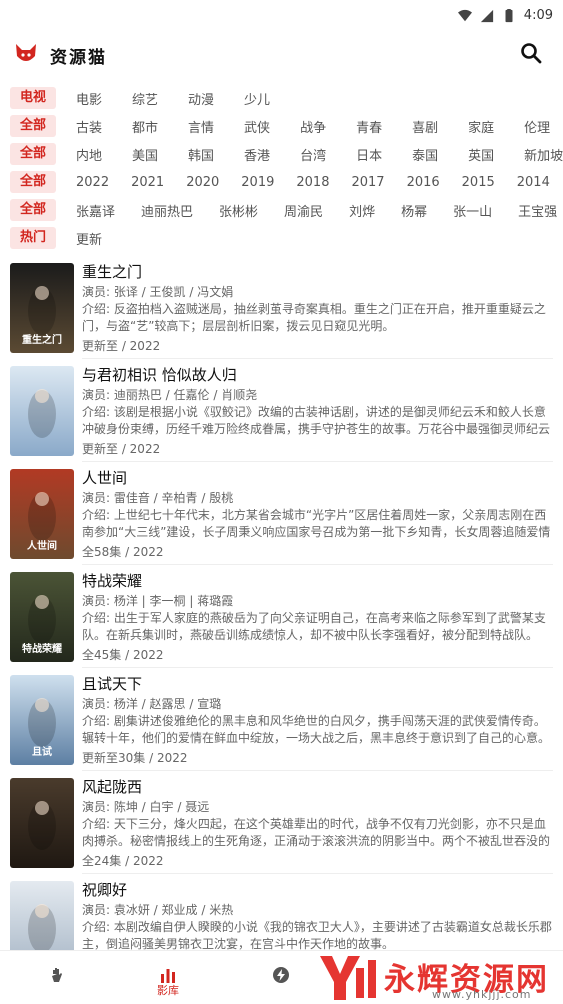 The height and width of the screenshot is (1004, 563). I want to click on filter-option: 王宝强, so click(537, 210).